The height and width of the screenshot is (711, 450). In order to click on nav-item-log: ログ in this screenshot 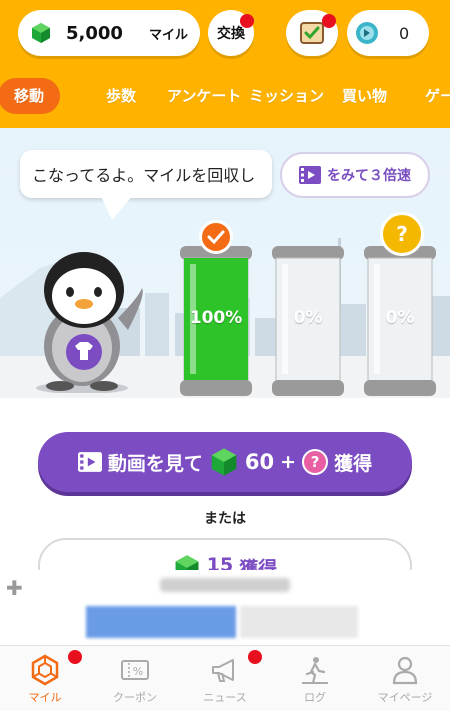, I will do `click(315, 680)`.